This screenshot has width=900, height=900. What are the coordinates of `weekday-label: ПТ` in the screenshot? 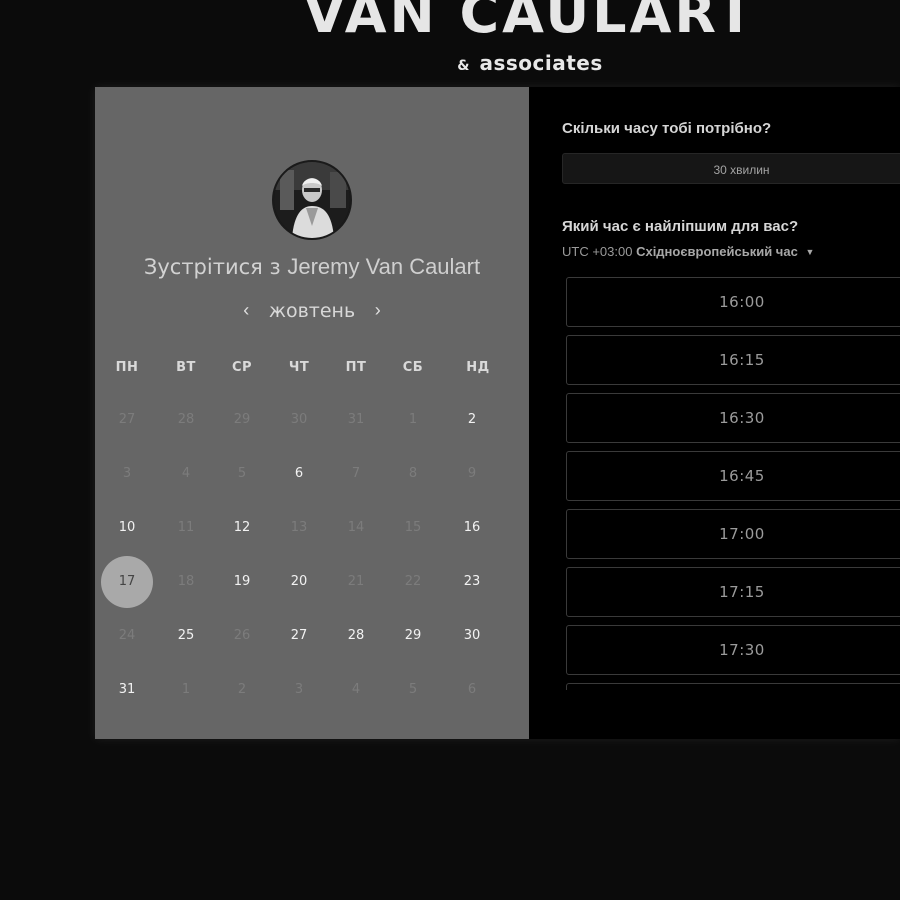 It's located at (356, 367).